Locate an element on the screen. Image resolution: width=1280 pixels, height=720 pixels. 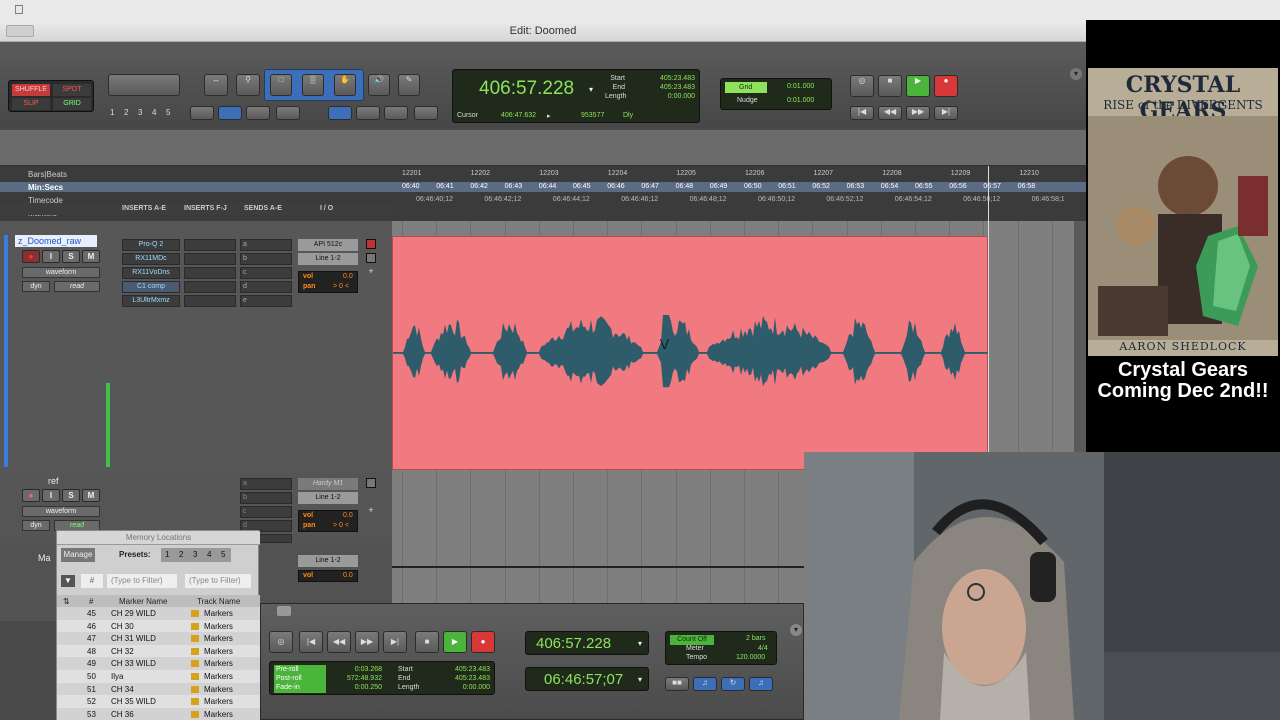
memory-location-row: 45 CH 29 WILD Markers is located at coordinates (158, 613).